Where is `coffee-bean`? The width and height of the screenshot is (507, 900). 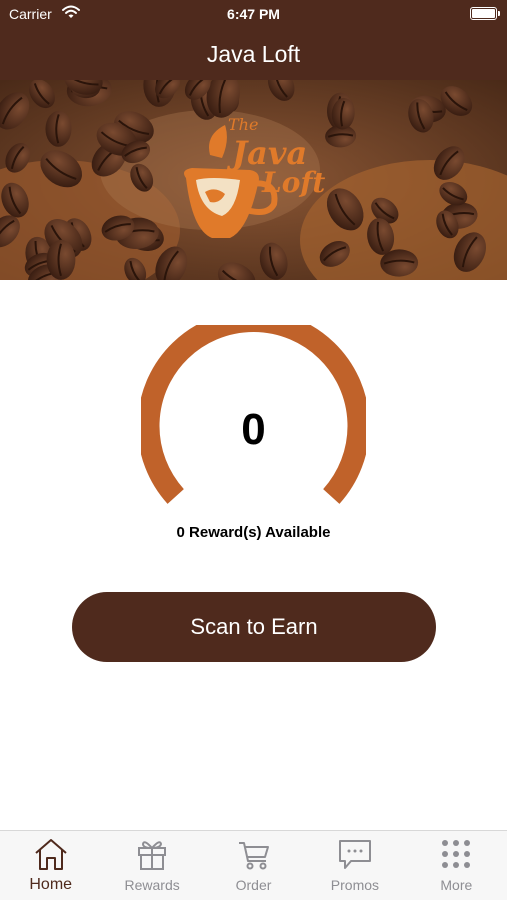
coffee-bean is located at coordinates (61, 259).